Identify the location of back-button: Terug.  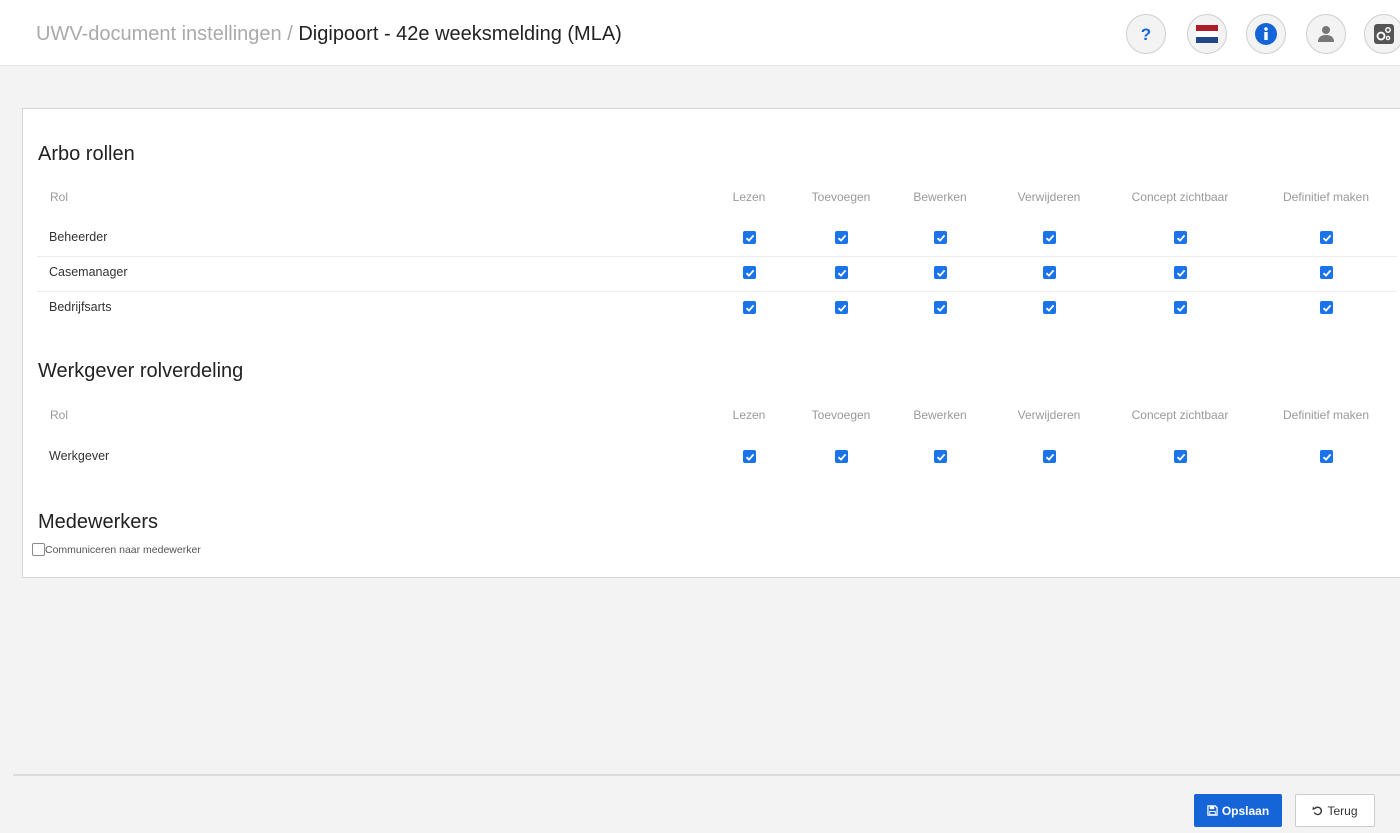
(1335, 810).